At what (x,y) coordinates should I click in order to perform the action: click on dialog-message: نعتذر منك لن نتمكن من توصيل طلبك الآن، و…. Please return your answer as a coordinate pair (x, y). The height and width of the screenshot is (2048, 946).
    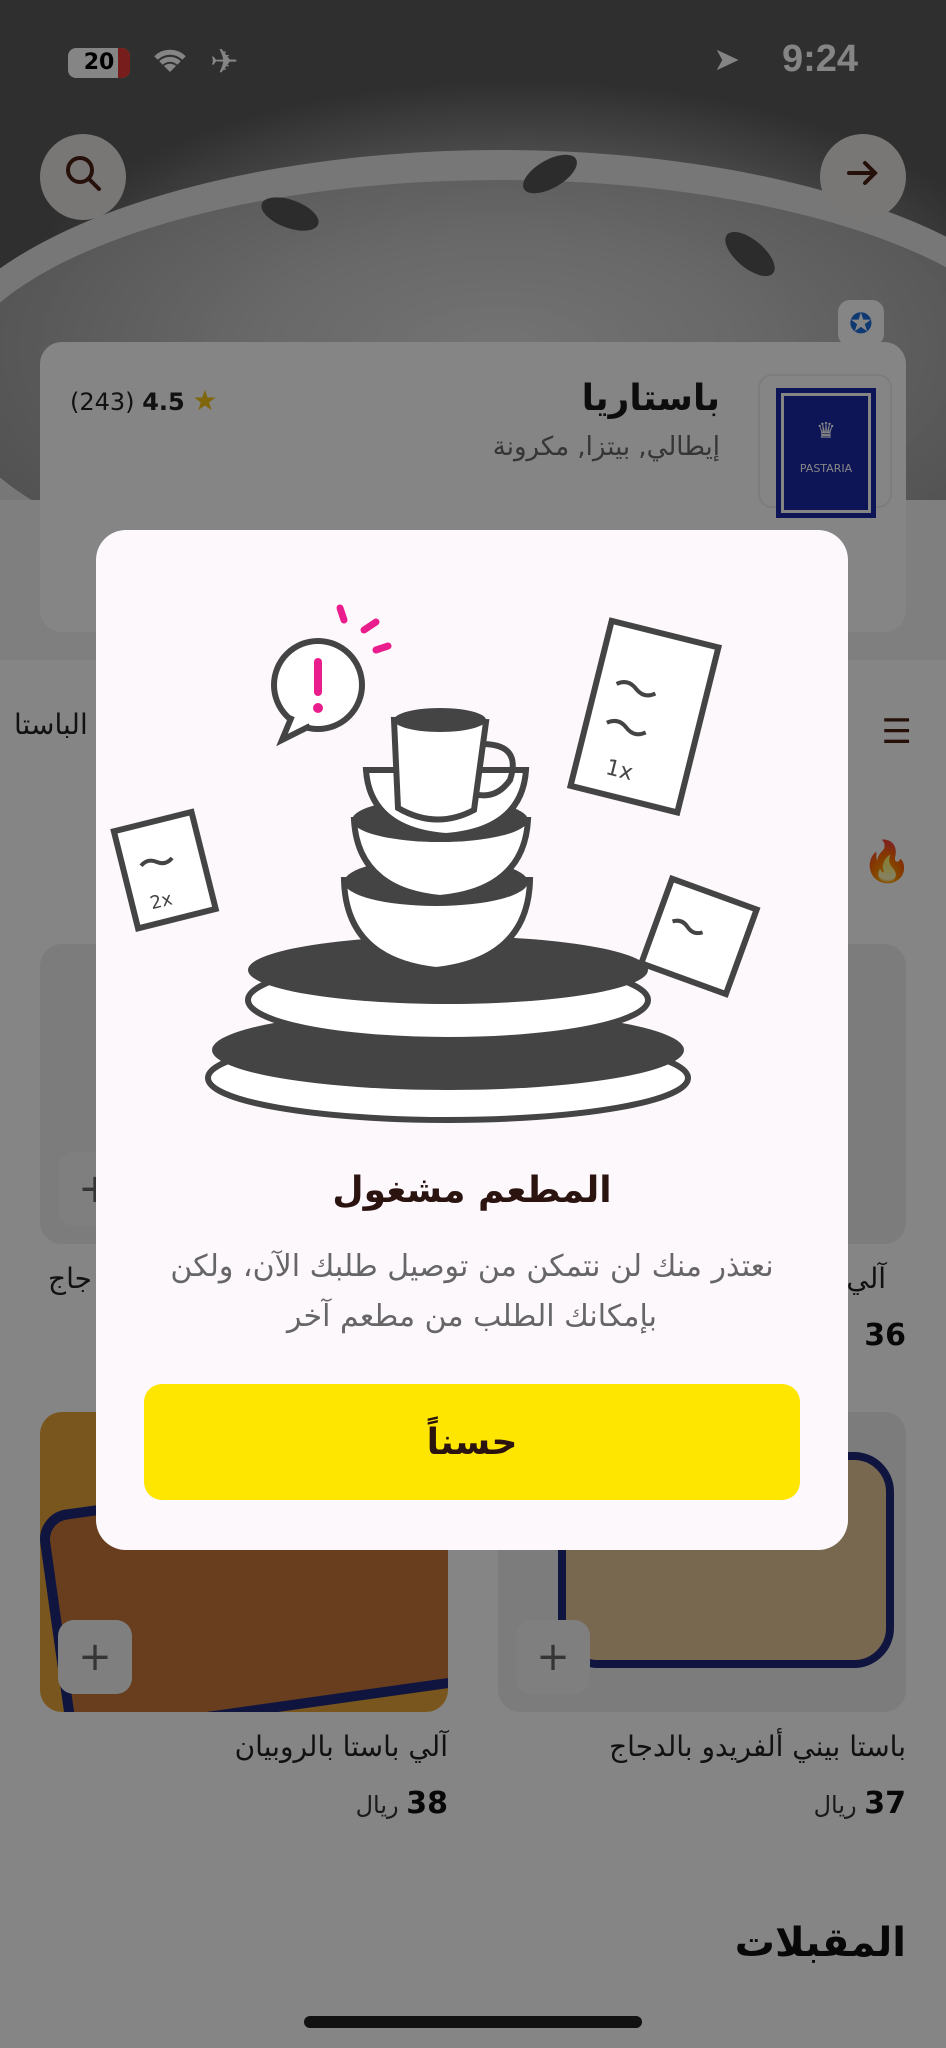
    Looking at the image, I should click on (472, 1291).